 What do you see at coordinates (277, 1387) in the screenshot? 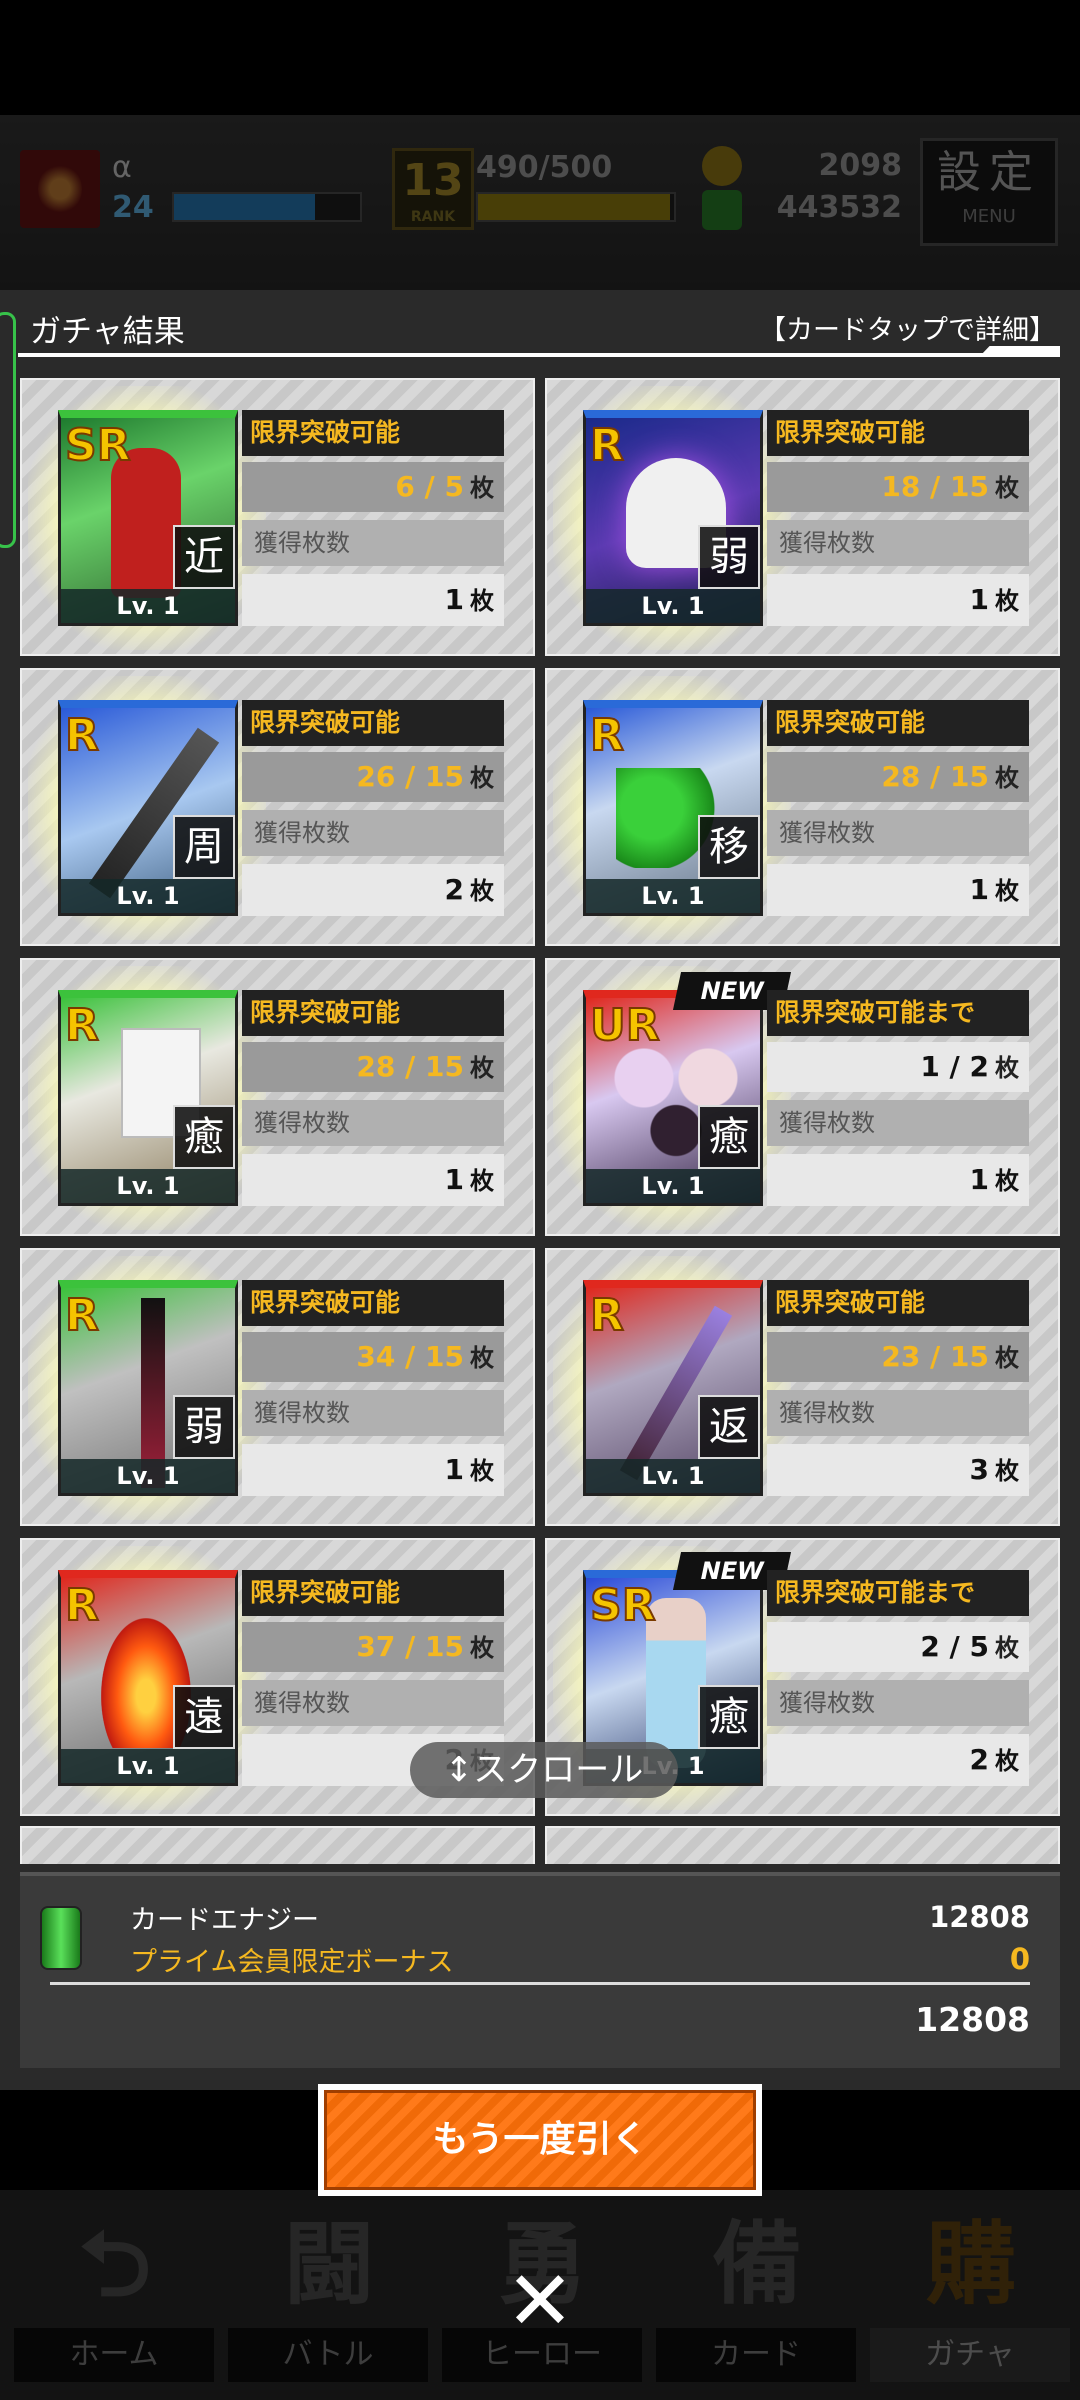
I see `gacha-card: R 弱 Lv. 1 限界突破可能 34 / 15 枚獲得枚数 1 枚` at bounding box center [277, 1387].